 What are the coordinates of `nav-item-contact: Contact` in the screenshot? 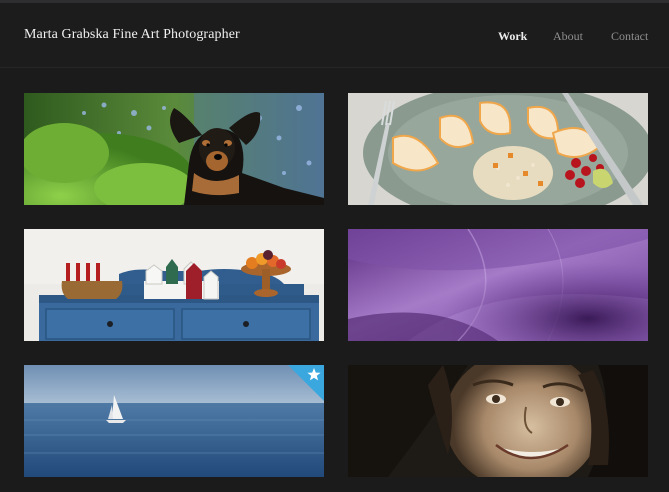 It's located at (629, 36).